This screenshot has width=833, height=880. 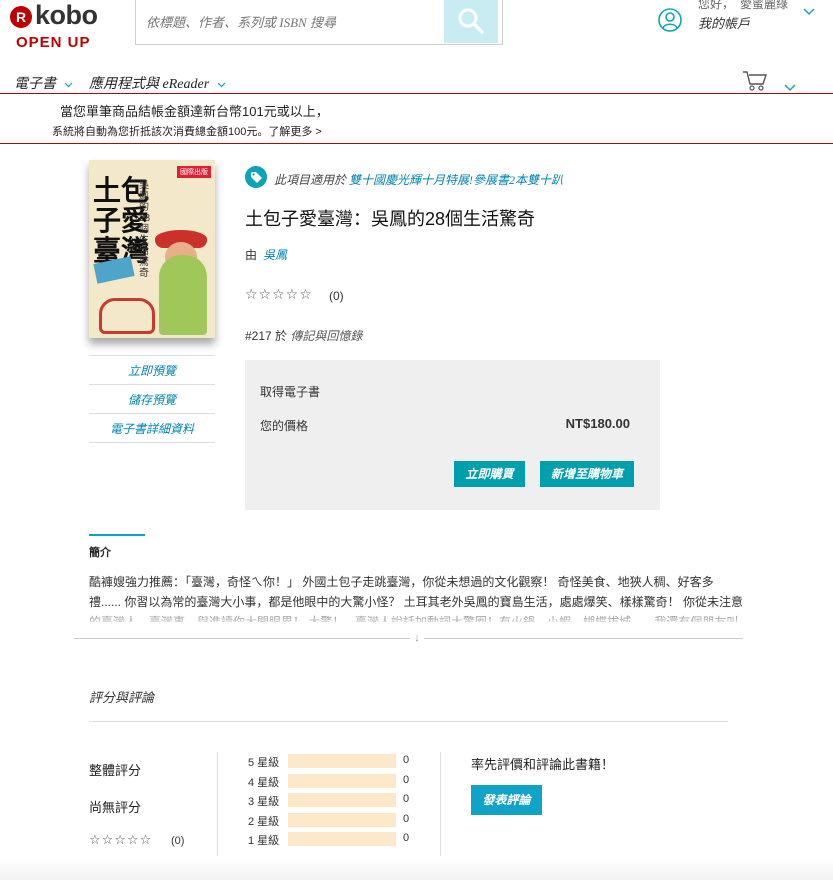 I want to click on search-icon, so click(x=471, y=21).